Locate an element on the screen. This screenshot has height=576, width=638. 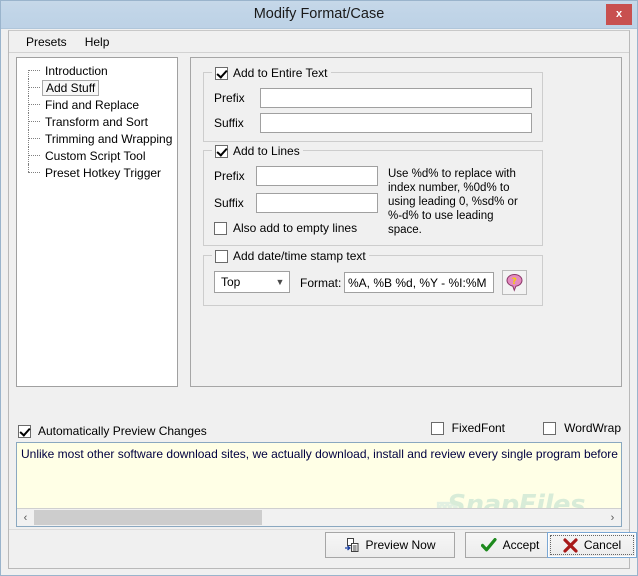
tree-item-label: Transform and Sort is located at coordinates (96, 121).